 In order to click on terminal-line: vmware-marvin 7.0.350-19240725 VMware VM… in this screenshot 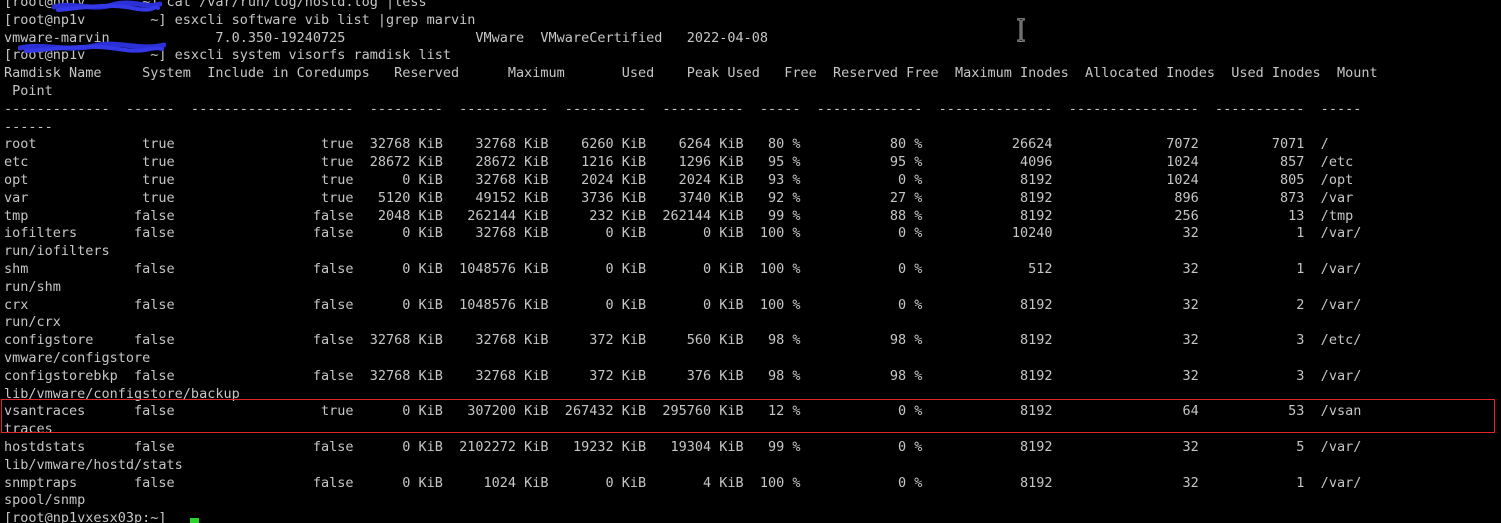, I will do `click(386, 37)`.